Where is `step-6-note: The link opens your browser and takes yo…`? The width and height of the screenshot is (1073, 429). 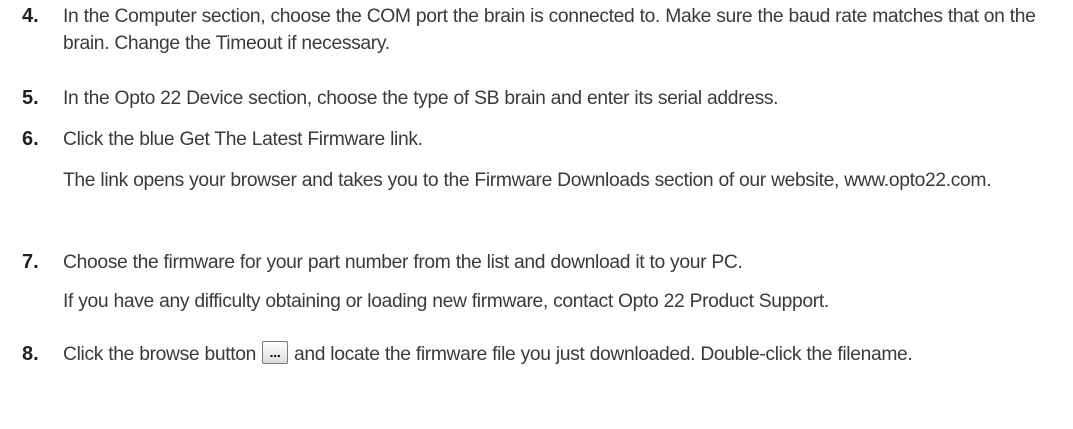 step-6-note: The link opens your browser and takes yo… is located at coordinates (527, 180).